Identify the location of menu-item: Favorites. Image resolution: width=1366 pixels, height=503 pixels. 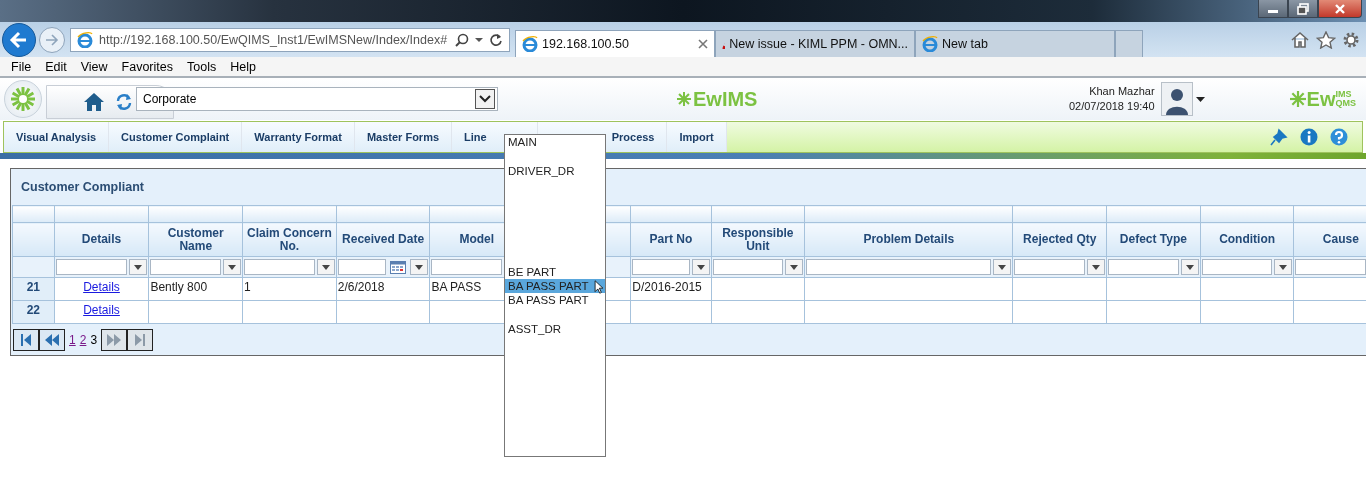
(147, 66).